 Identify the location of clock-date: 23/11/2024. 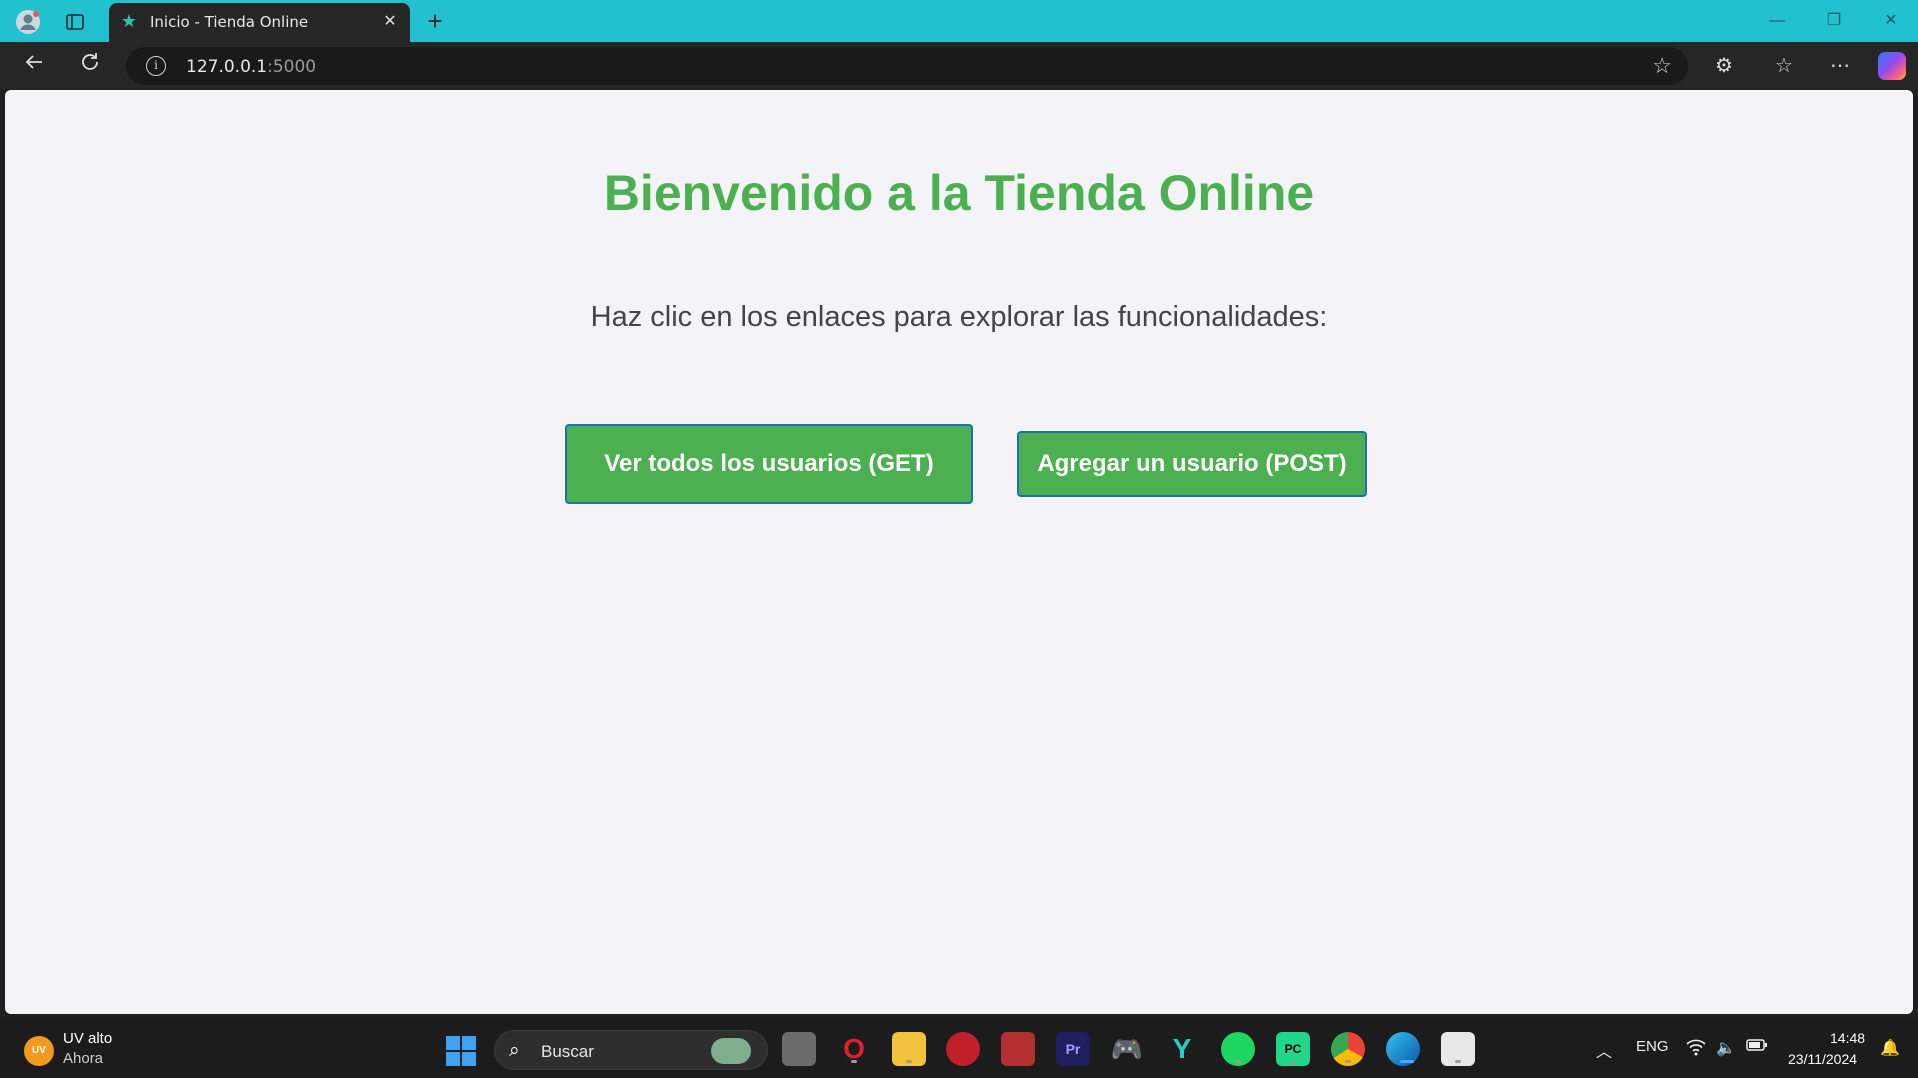
(1822, 1059).